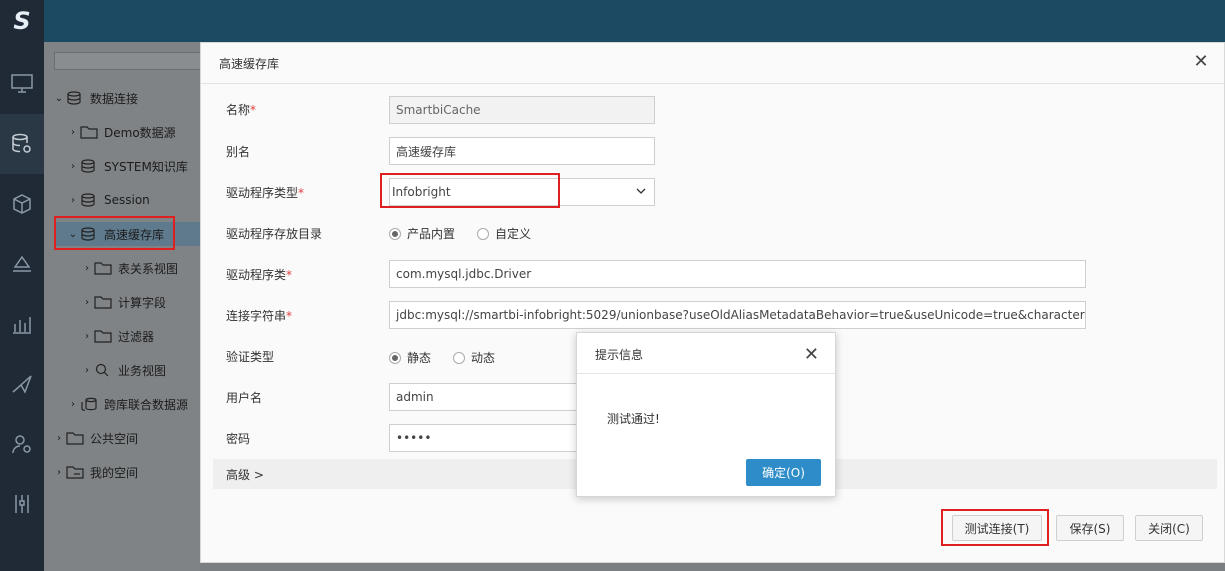 The height and width of the screenshot is (571, 1225). I want to click on dialog-title: 提示信息, so click(619, 355).